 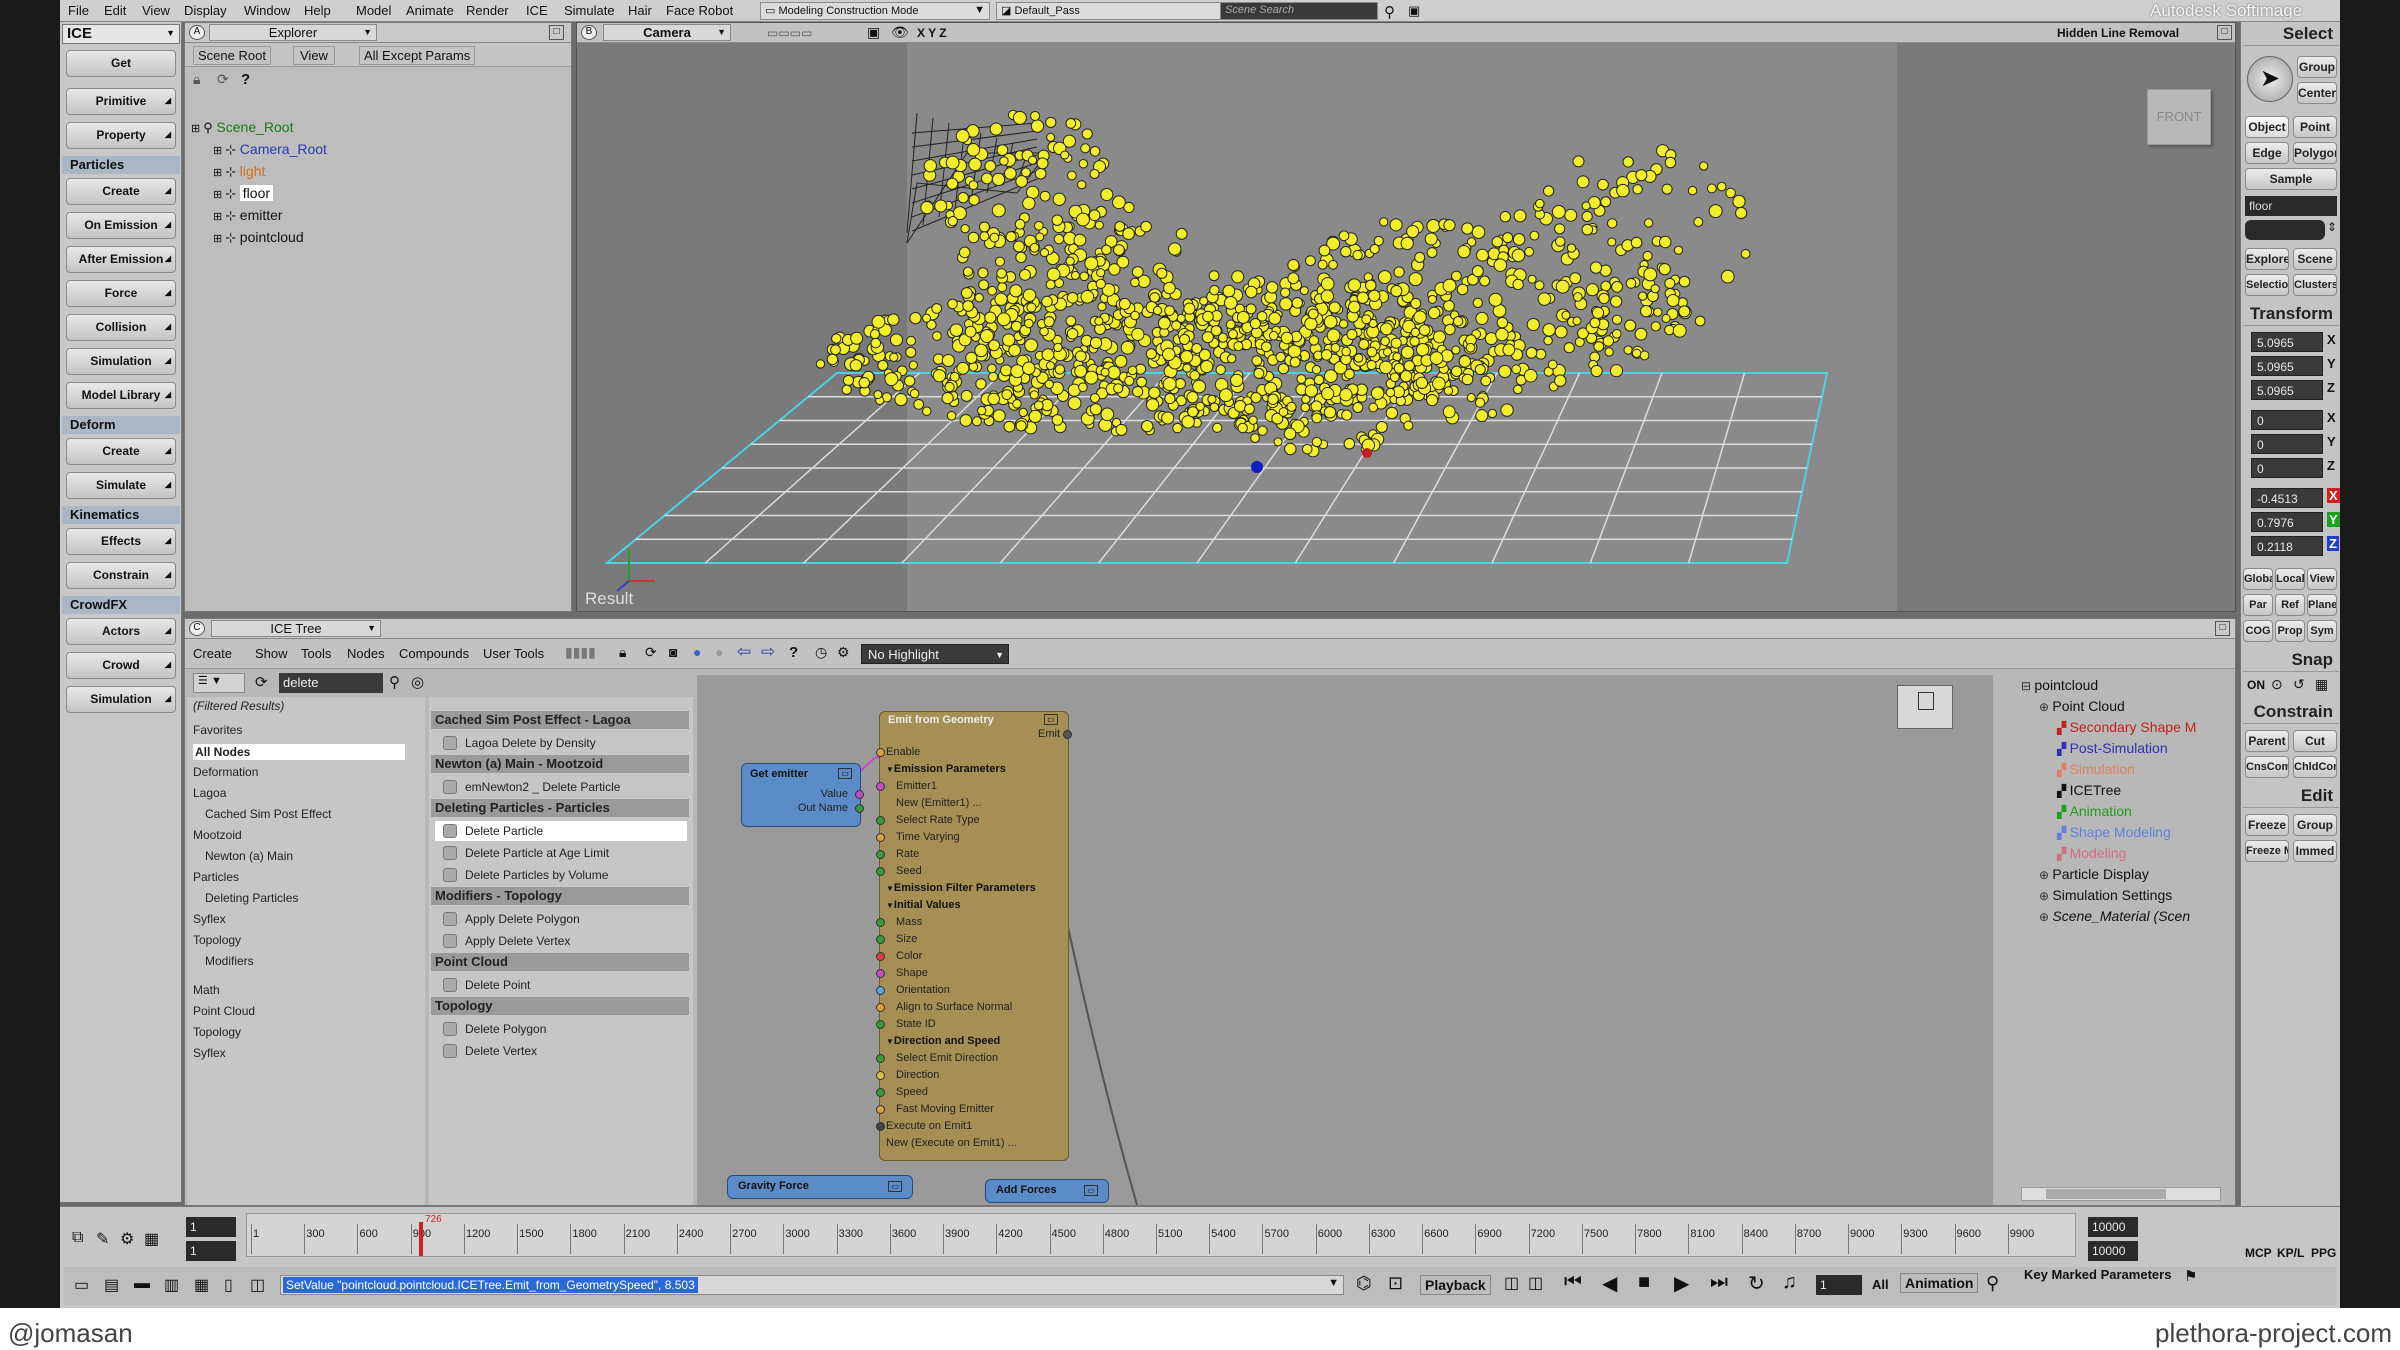 I want to click on playback-button: Playback, so click(x=1455, y=1285).